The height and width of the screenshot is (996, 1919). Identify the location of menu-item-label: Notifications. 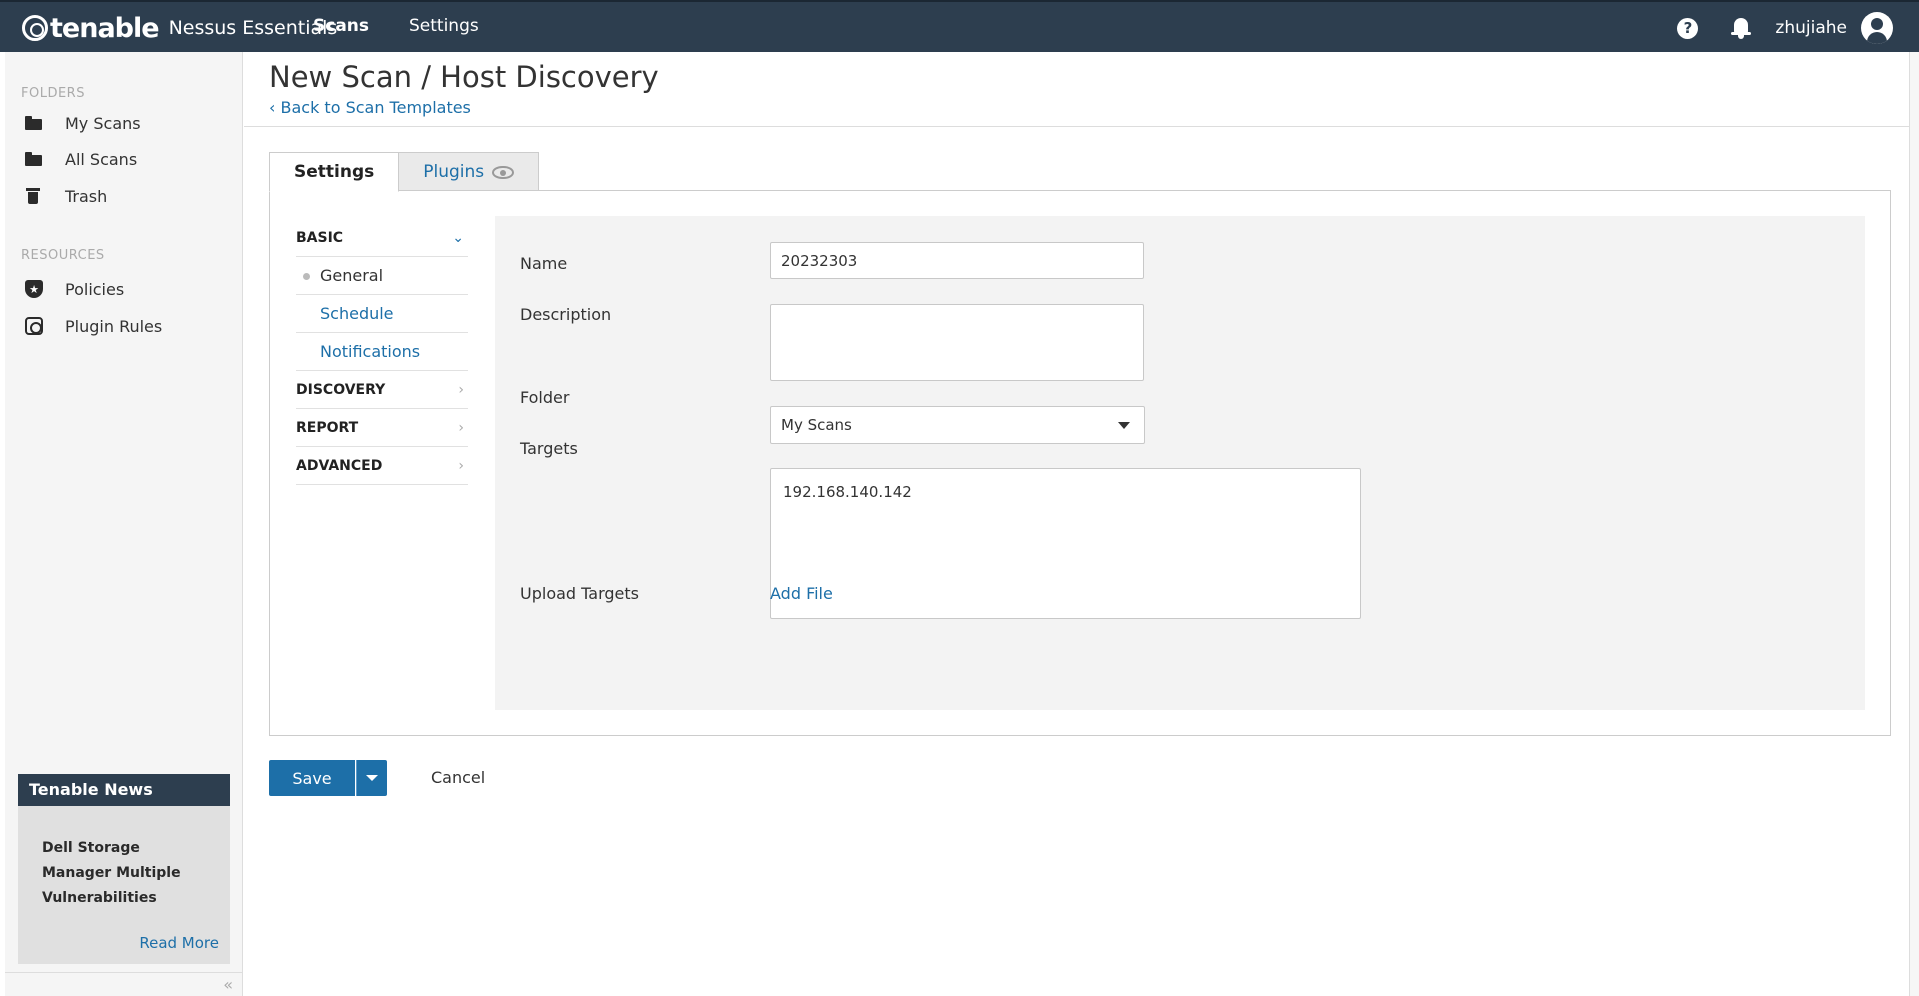
(370, 351).